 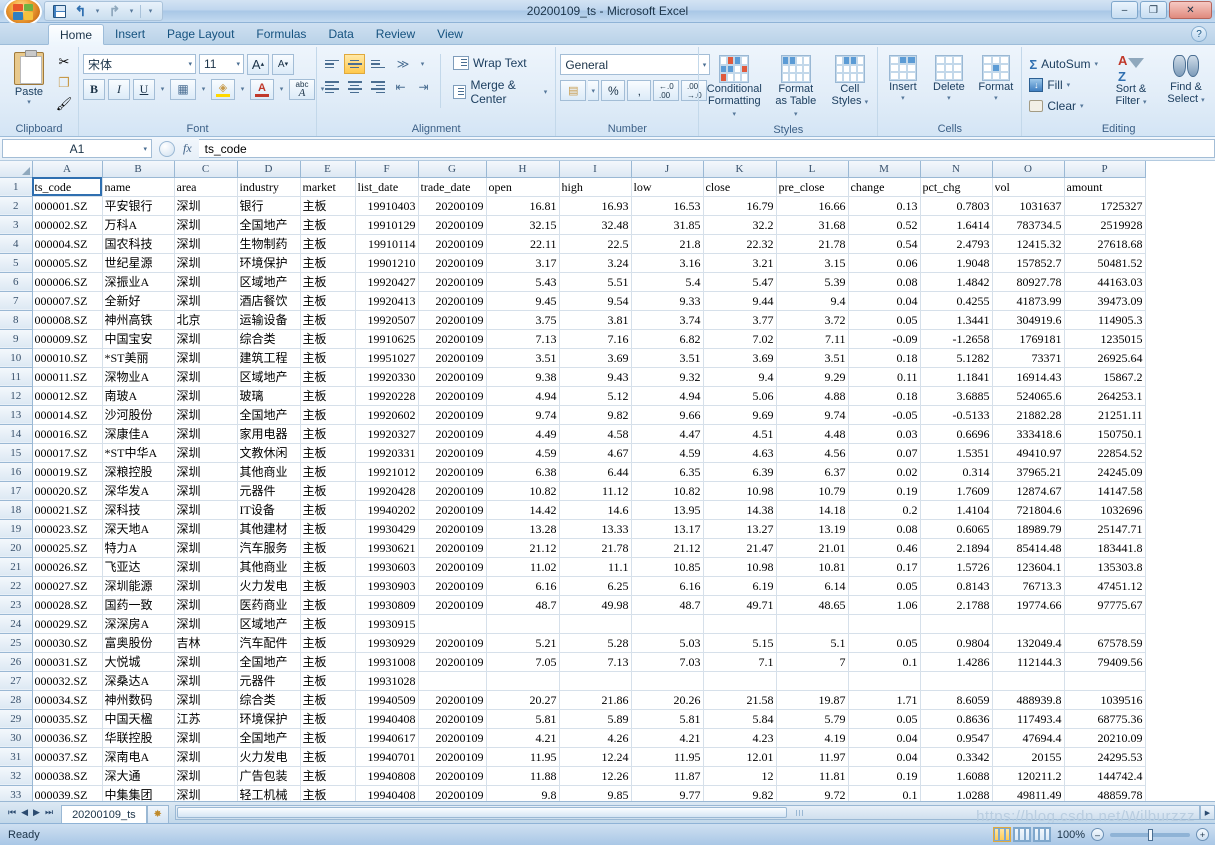 What do you see at coordinates (16, 624) in the screenshot?
I see `row-header-24: 24` at bounding box center [16, 624].